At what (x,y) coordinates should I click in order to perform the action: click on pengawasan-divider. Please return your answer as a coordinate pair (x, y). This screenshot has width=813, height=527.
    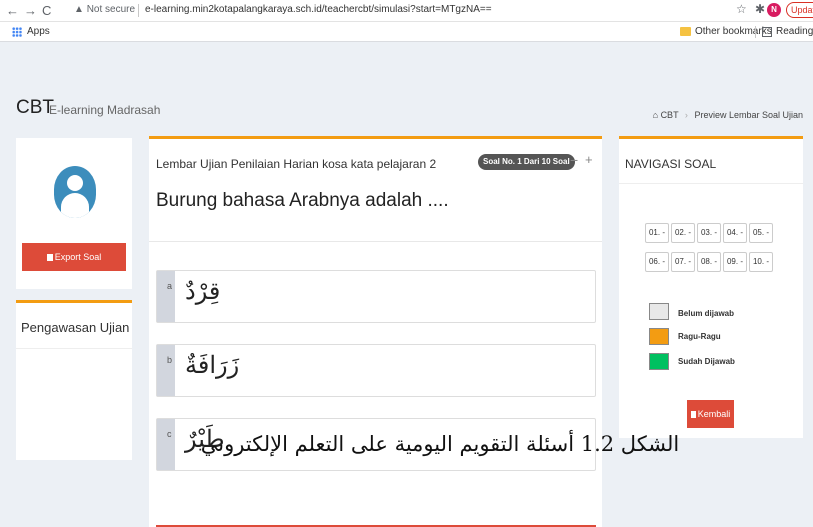
    Looking at the image, I should click on (74, 348).